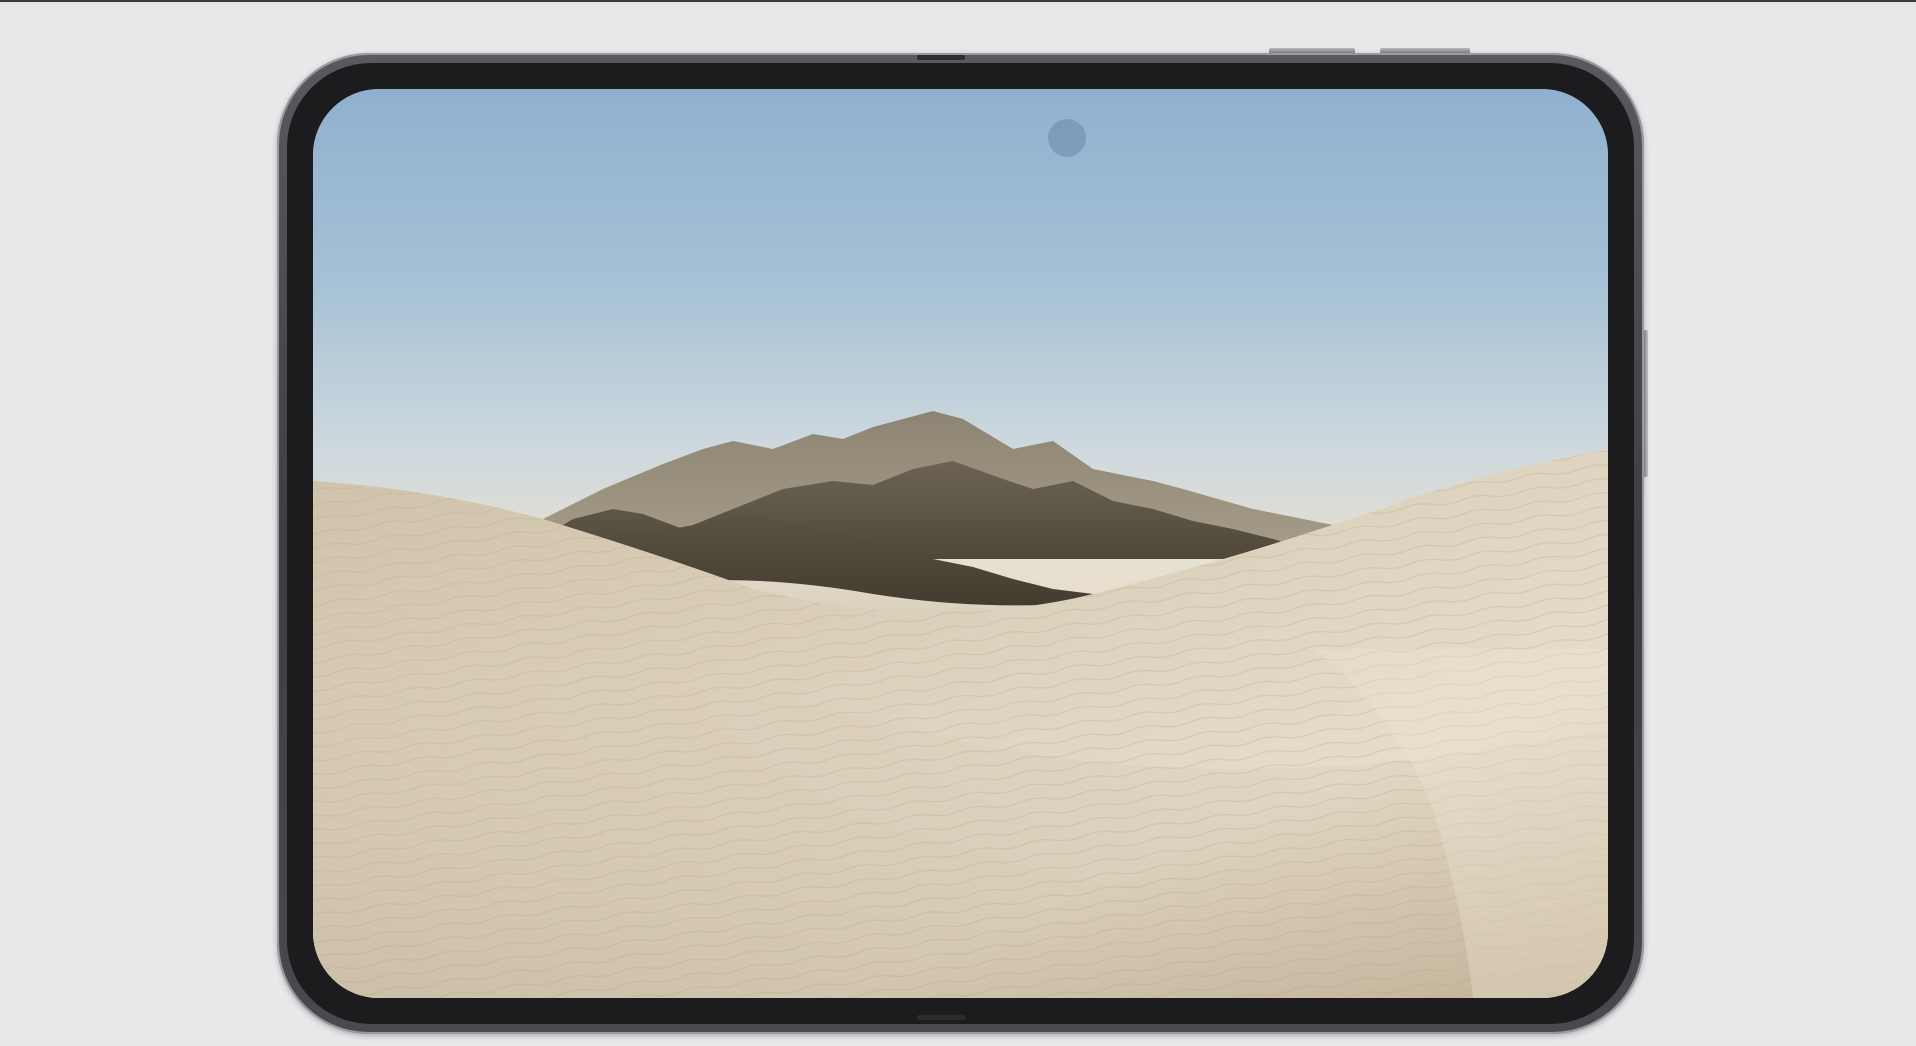  What do you see at coordinates (941, 1017) in the screenshot?
I see `hinge-bottom` at bounding box center [941, 1017].